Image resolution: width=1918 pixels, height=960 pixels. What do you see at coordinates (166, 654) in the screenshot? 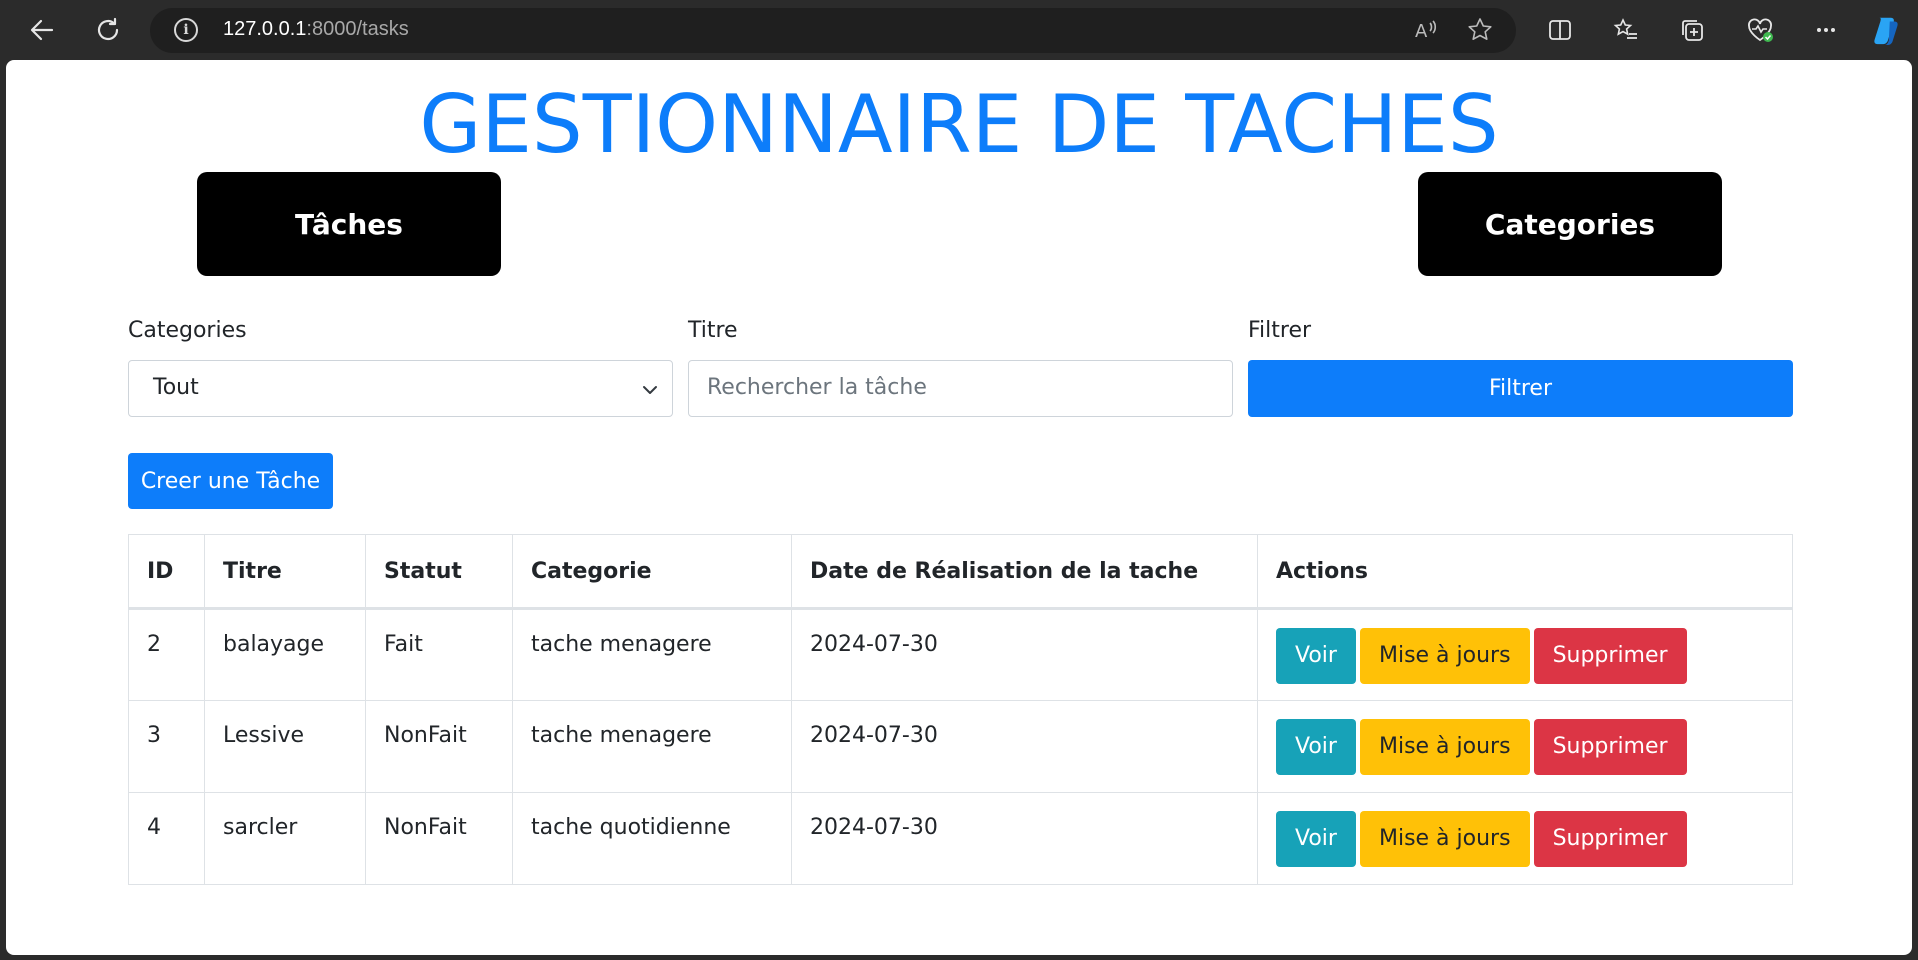
I see `cell-id: 2` at bounding box center [166, 654].